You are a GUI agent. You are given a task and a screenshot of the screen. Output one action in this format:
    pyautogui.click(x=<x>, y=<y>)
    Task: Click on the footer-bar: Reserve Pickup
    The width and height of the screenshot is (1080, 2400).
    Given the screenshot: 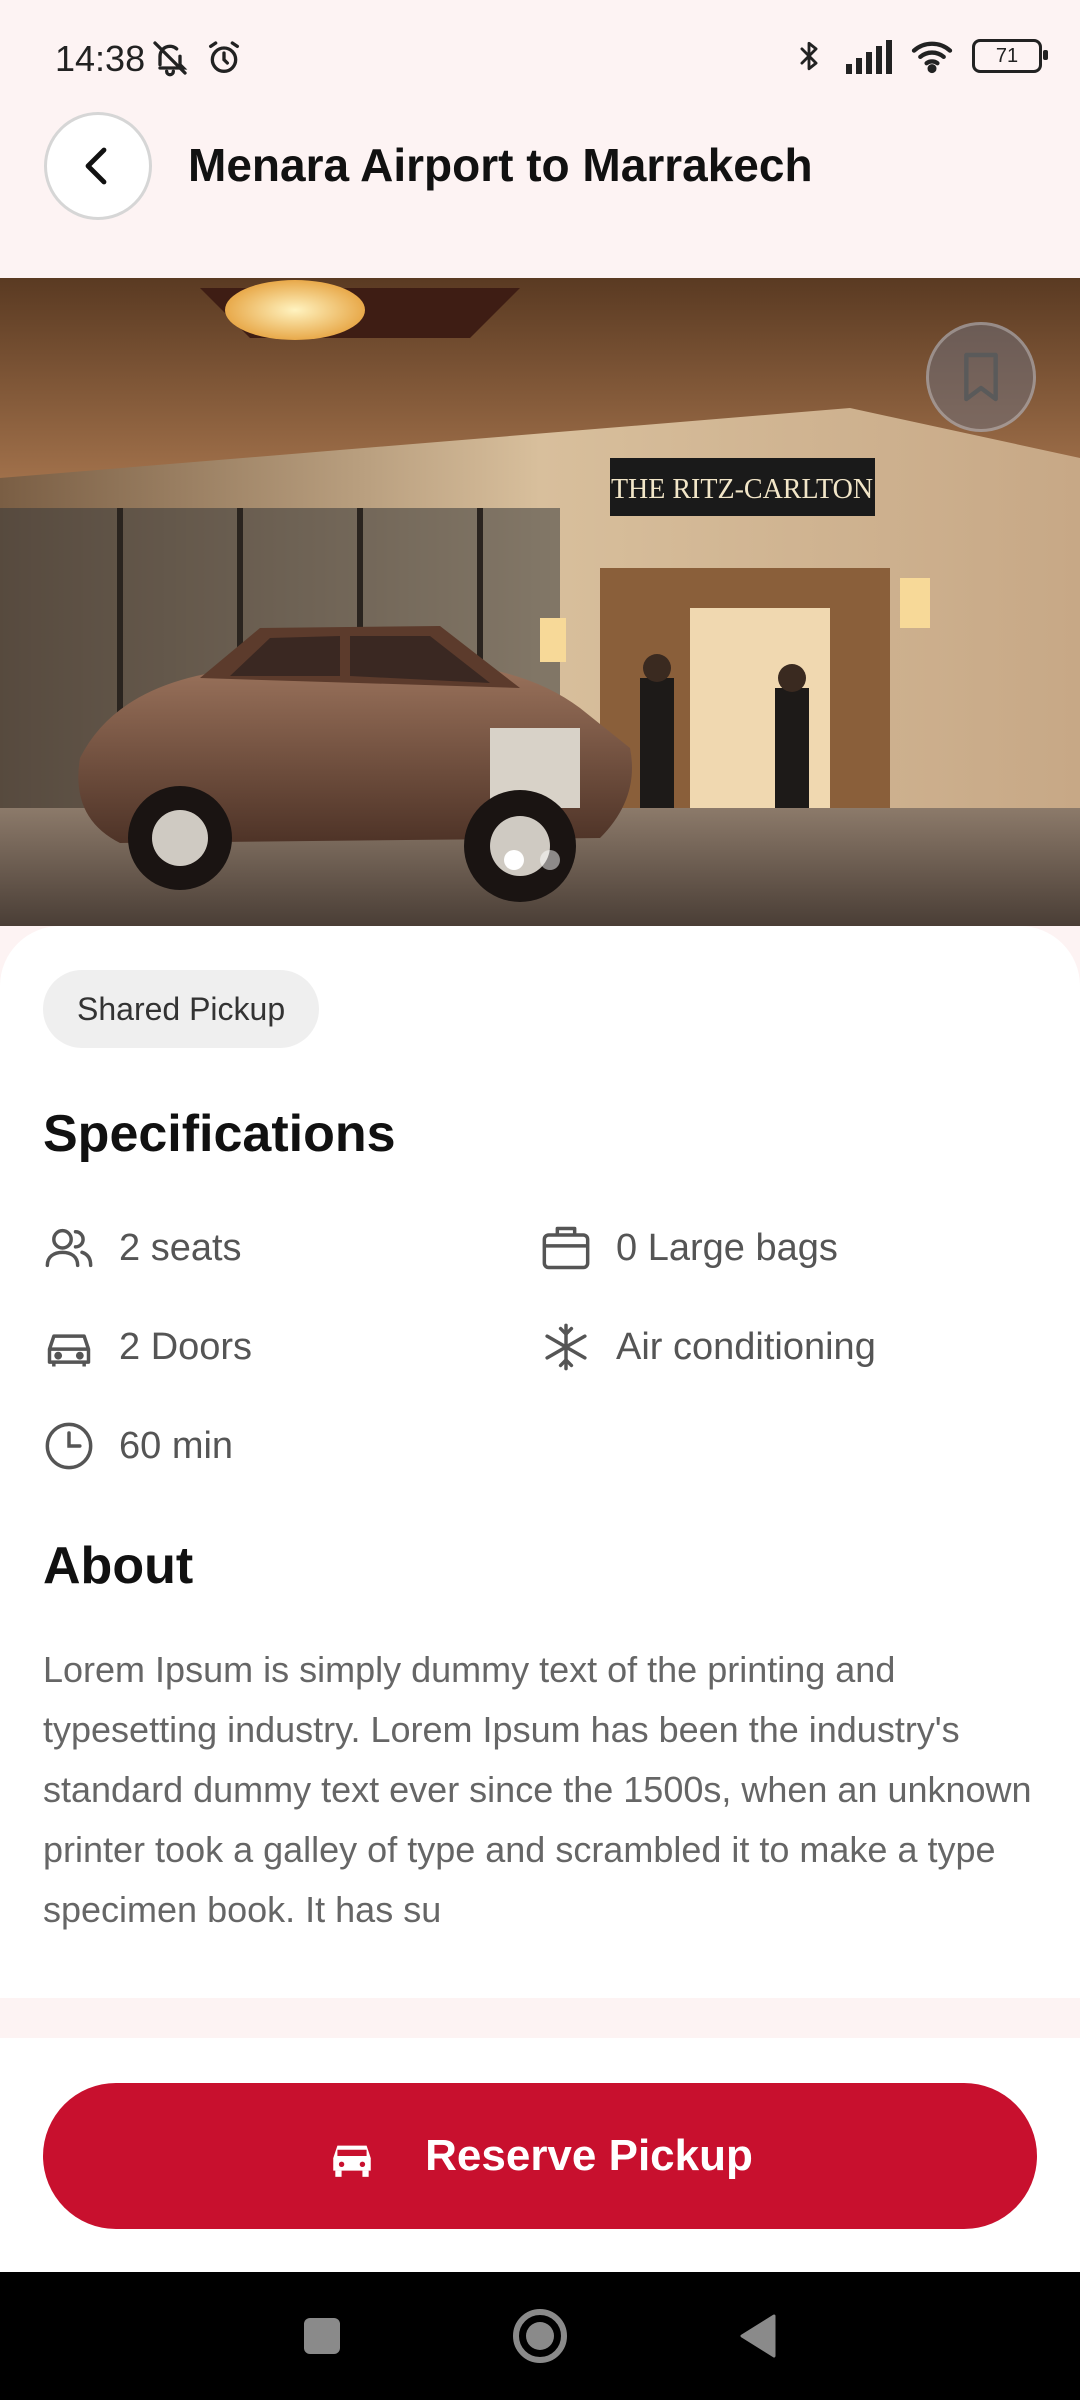 What is the action you would take?
    pyautogui.click(x=540, y=2155)
    